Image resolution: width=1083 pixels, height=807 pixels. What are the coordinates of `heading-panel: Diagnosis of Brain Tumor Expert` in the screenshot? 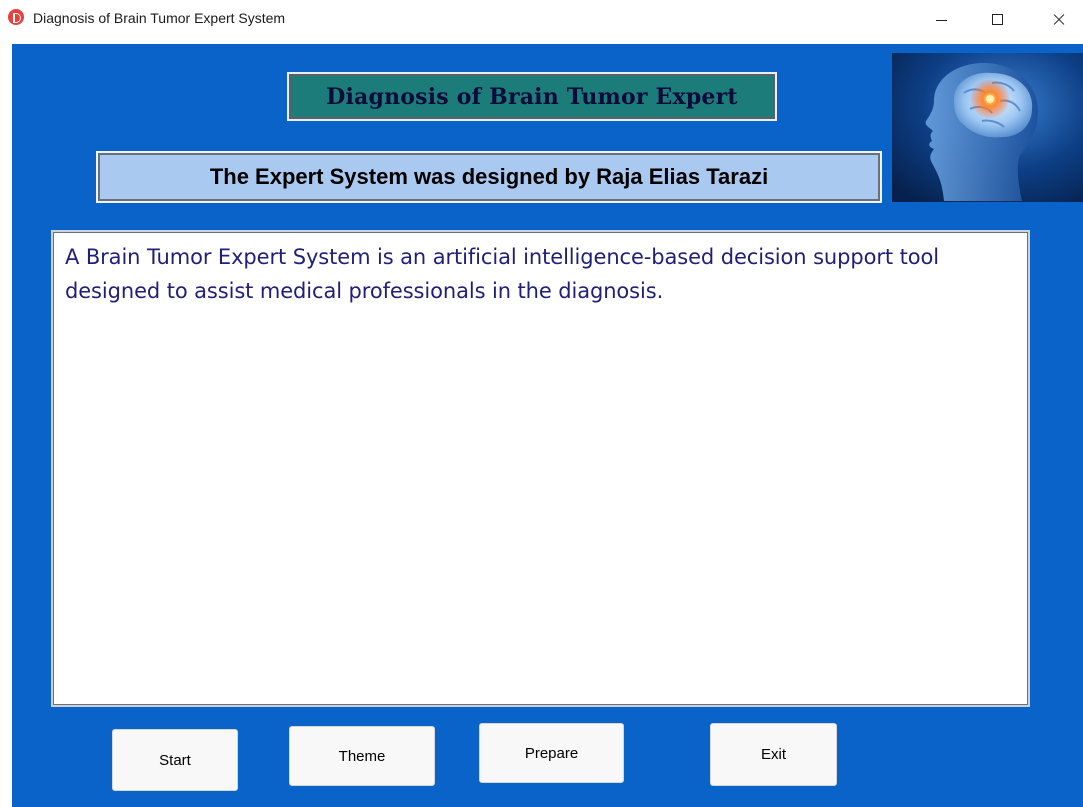 It's located at (532, 96).